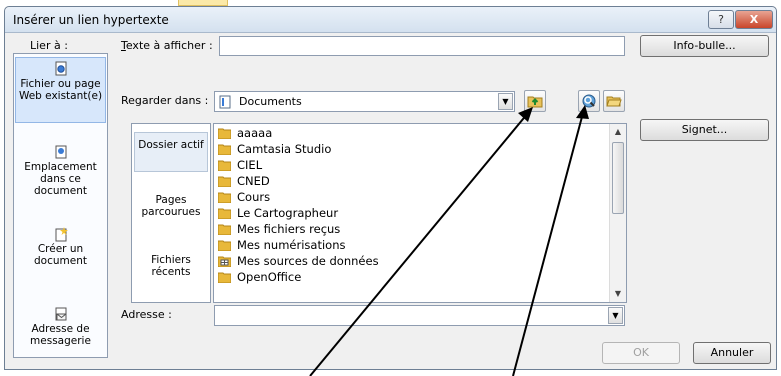 This screenshot has height=376, width=781. Describe the element at coordinates (582, 112) in the screenshot. I see `arrowhead-browse-web` at that location.